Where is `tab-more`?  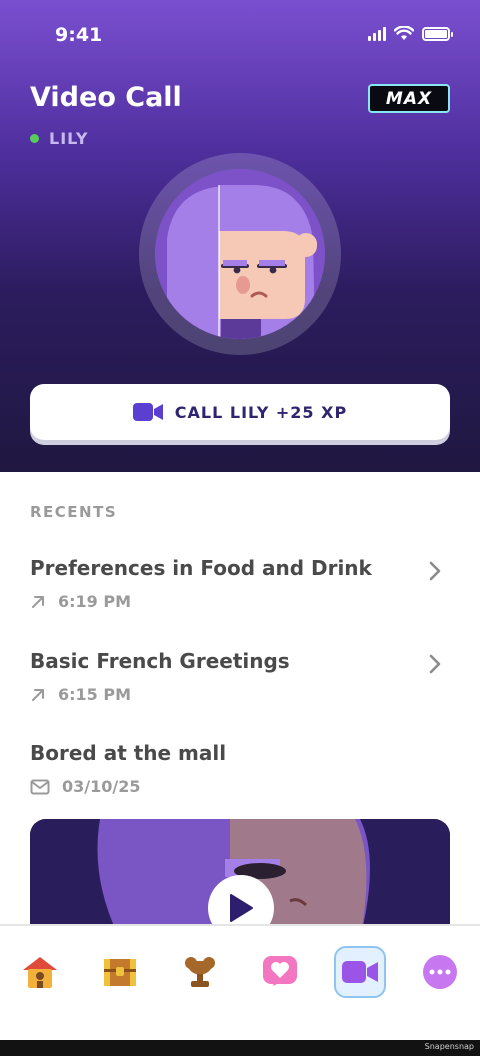
tab-more is located at coordinates (440, 972).